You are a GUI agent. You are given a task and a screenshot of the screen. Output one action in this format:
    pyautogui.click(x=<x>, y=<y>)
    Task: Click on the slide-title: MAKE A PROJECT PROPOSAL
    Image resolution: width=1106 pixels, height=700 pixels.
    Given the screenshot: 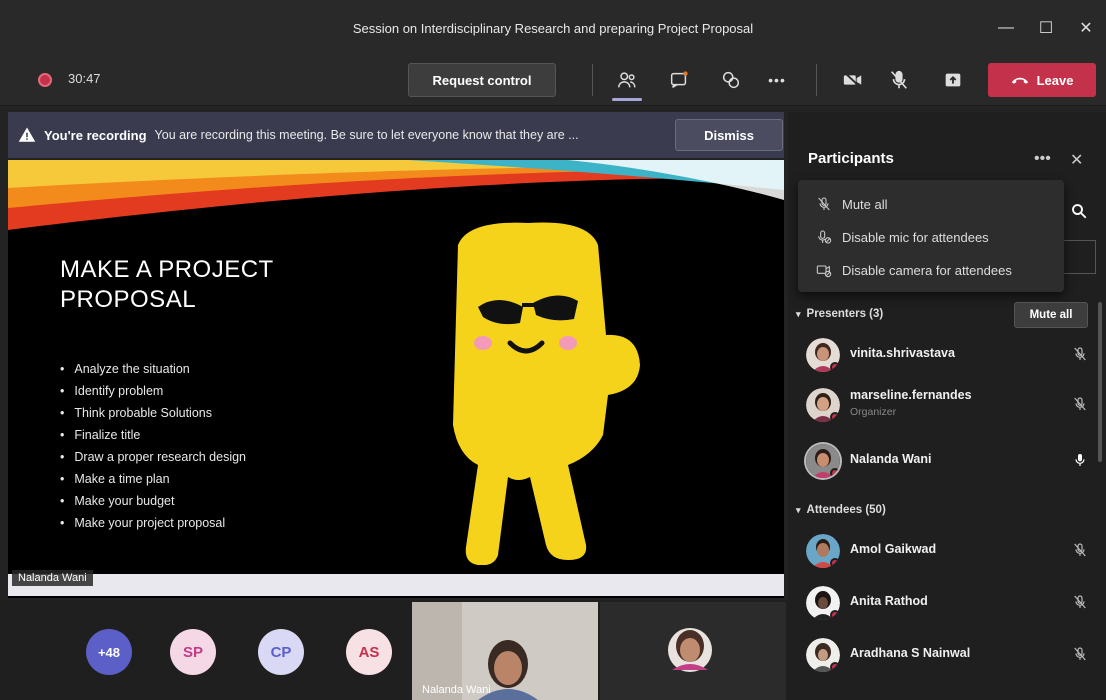 What is the action you would take?
    pyautogui.click(x=167, y=285)
    